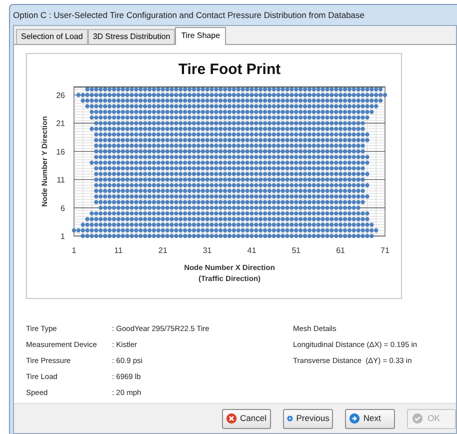 The height and width of the screenshot is (434, 457). What do you see at coordinates (200, 36) in the screenshot?
I see `tab: Tire Shape` at bounding box center [200, 36].